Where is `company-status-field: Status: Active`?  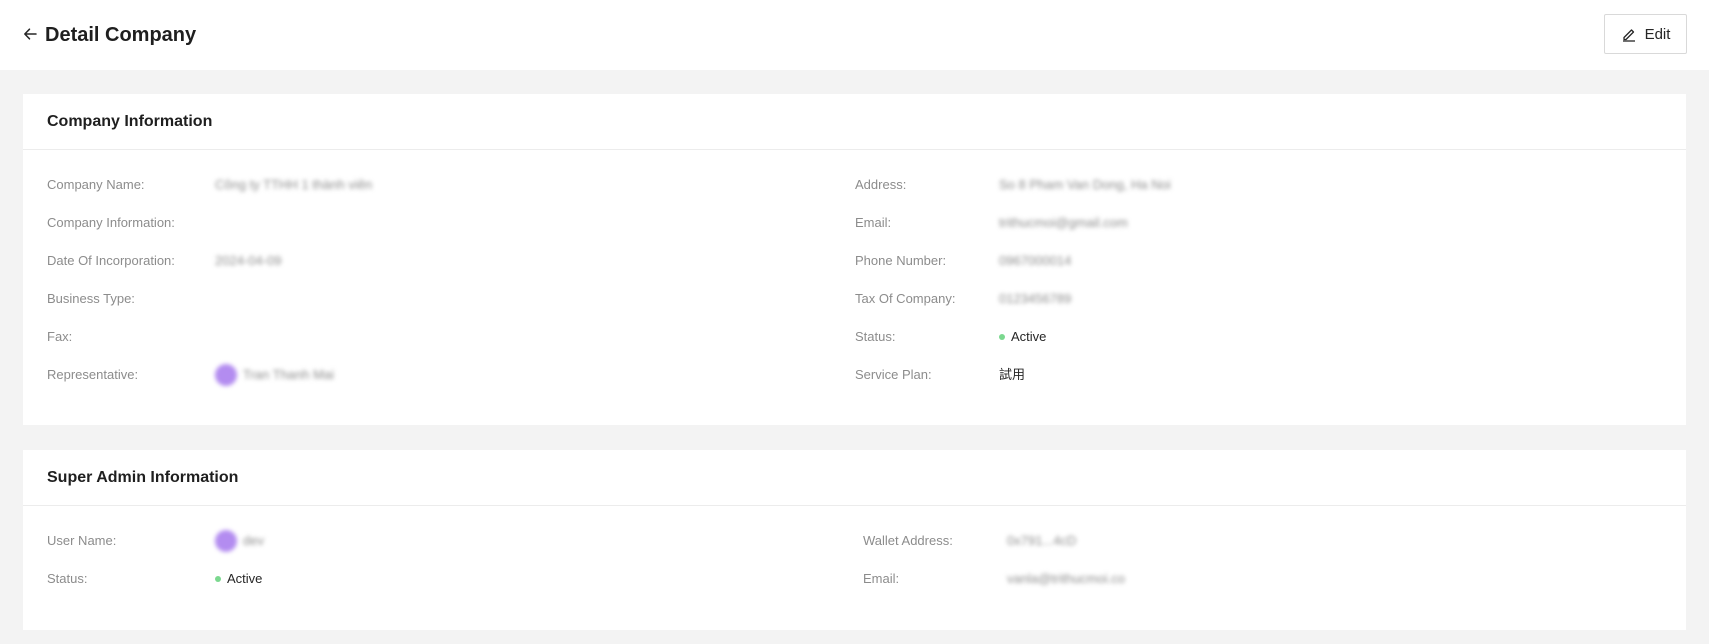 company-status-field: Status: Active is located at coordinates (950, 337).